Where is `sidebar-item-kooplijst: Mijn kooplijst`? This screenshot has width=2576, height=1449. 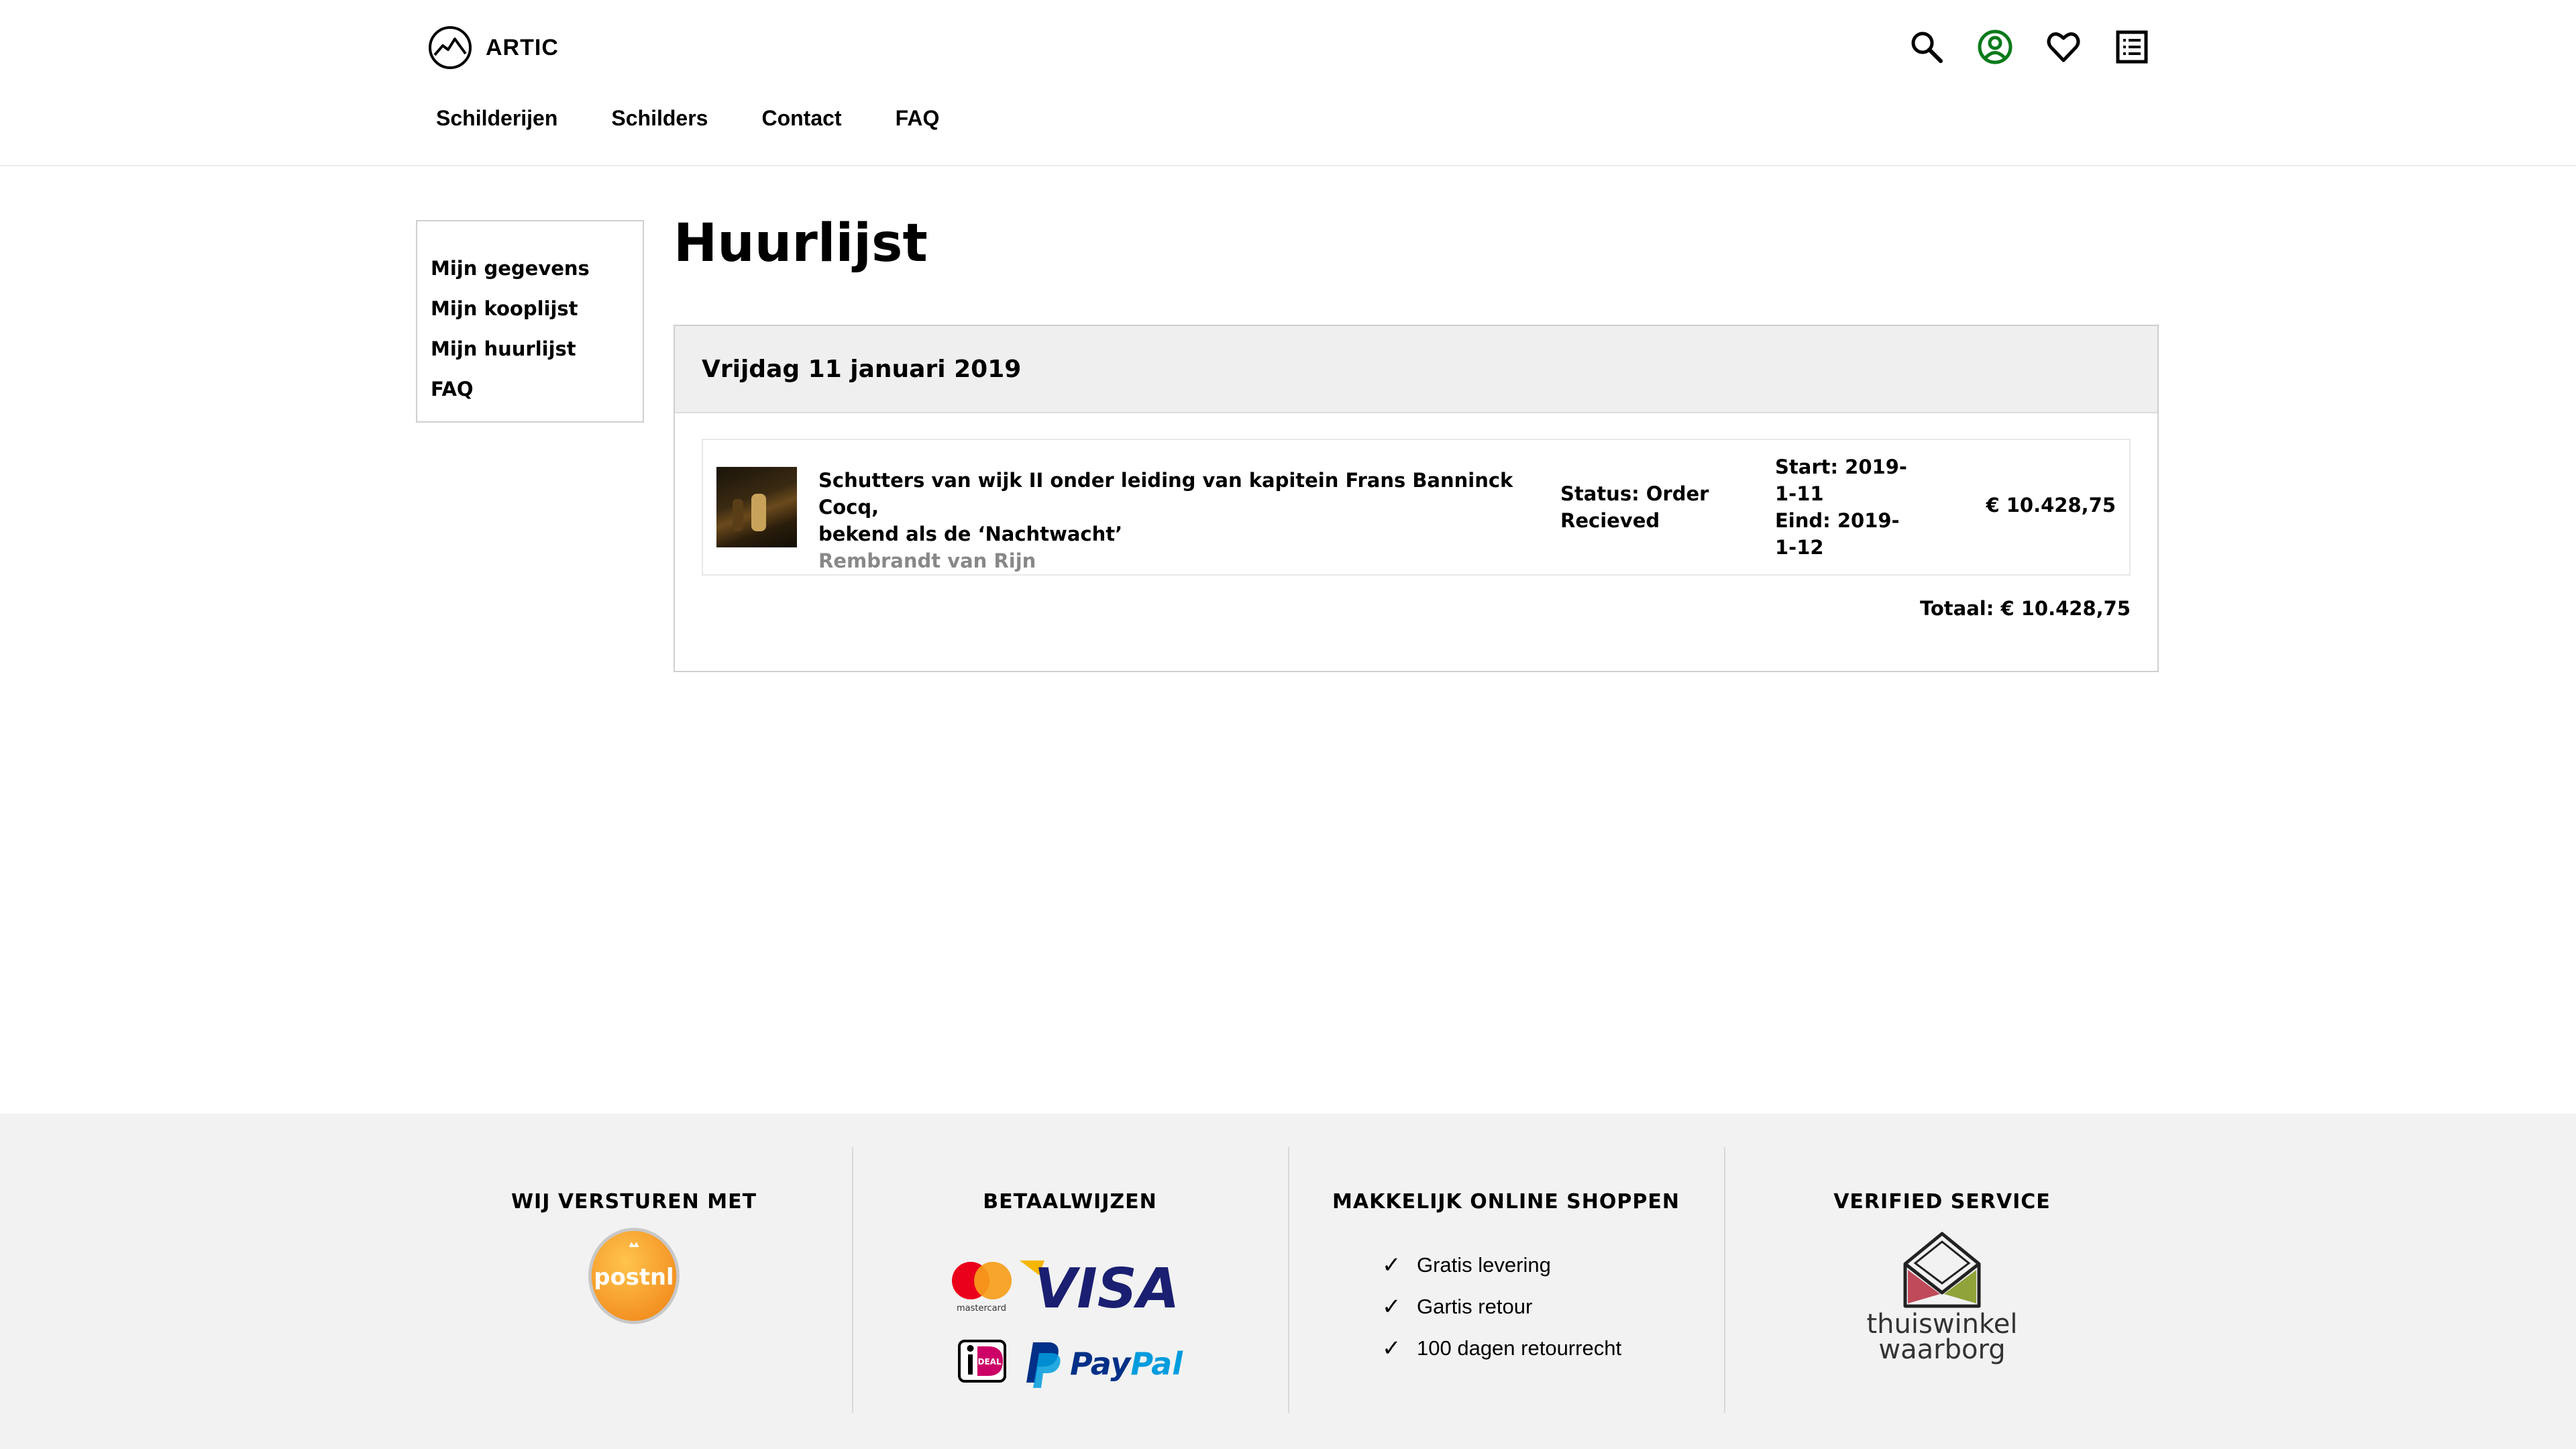 sidebar-item-kooplijst: Mijn kooplijst is located at coordinates (537, 308).